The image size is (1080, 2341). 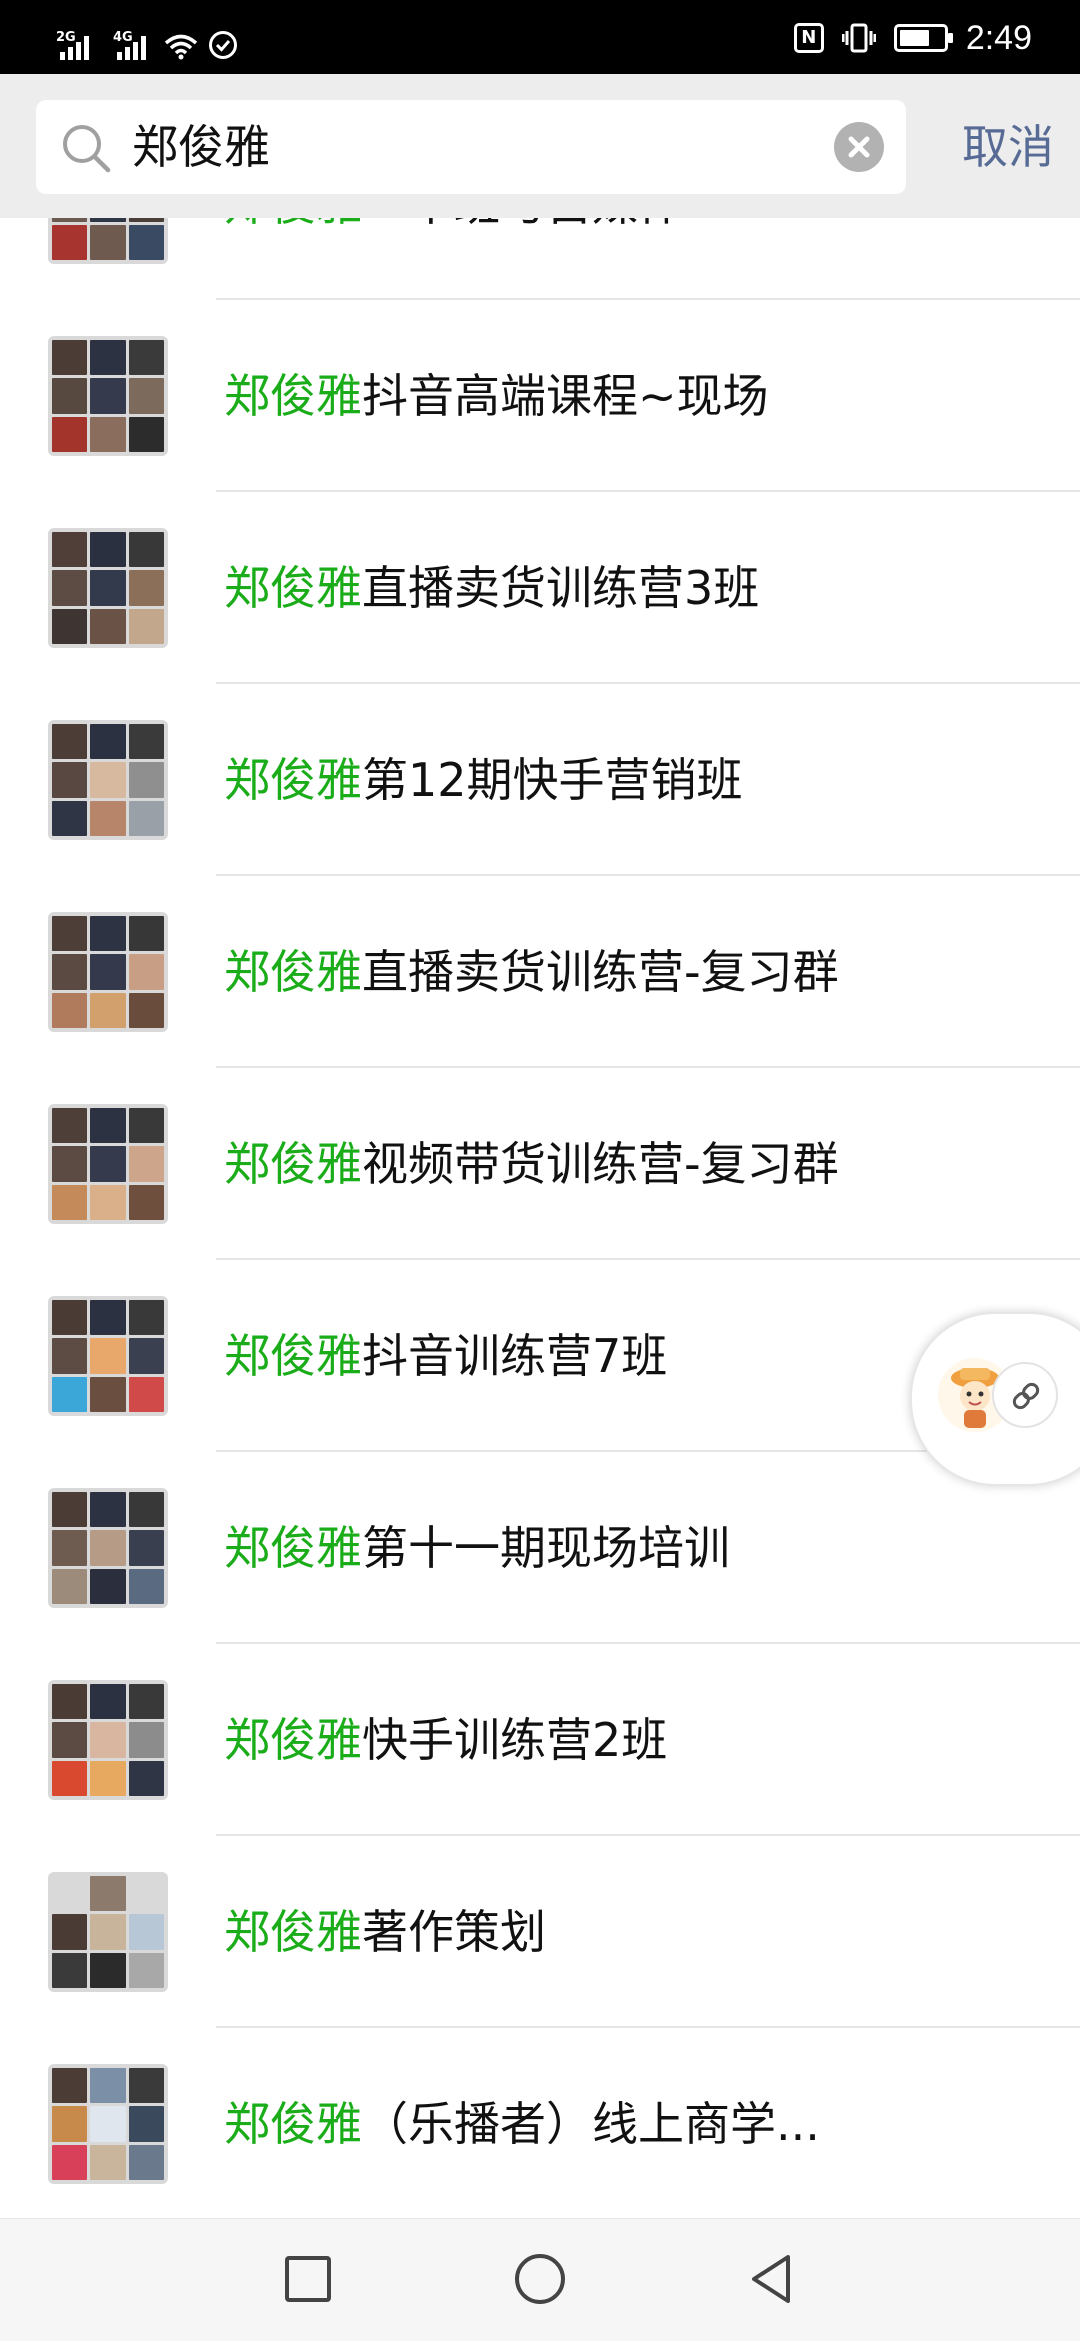 I want to click on result-name-rest: 一中班与自媒体, so click(x=523, y=224).